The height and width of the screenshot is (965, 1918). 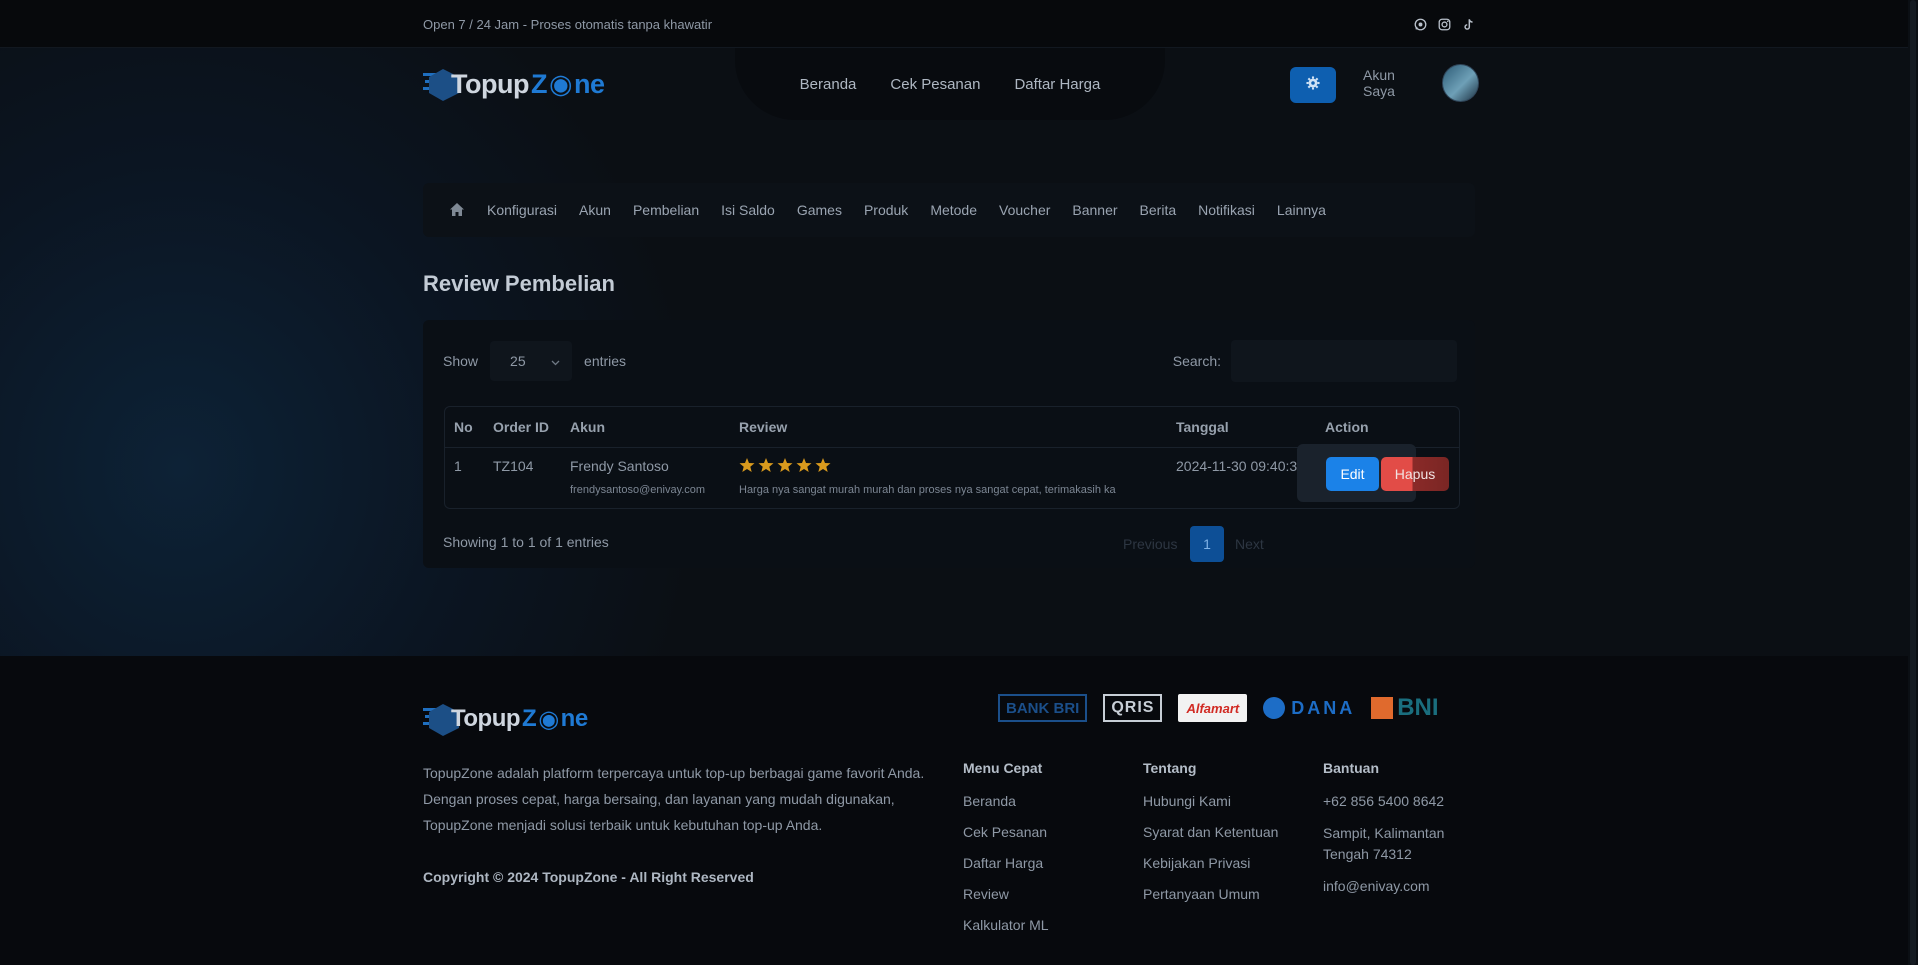 I want to click on admin-nav-banner: Banner, so click(x=1094, y=210).